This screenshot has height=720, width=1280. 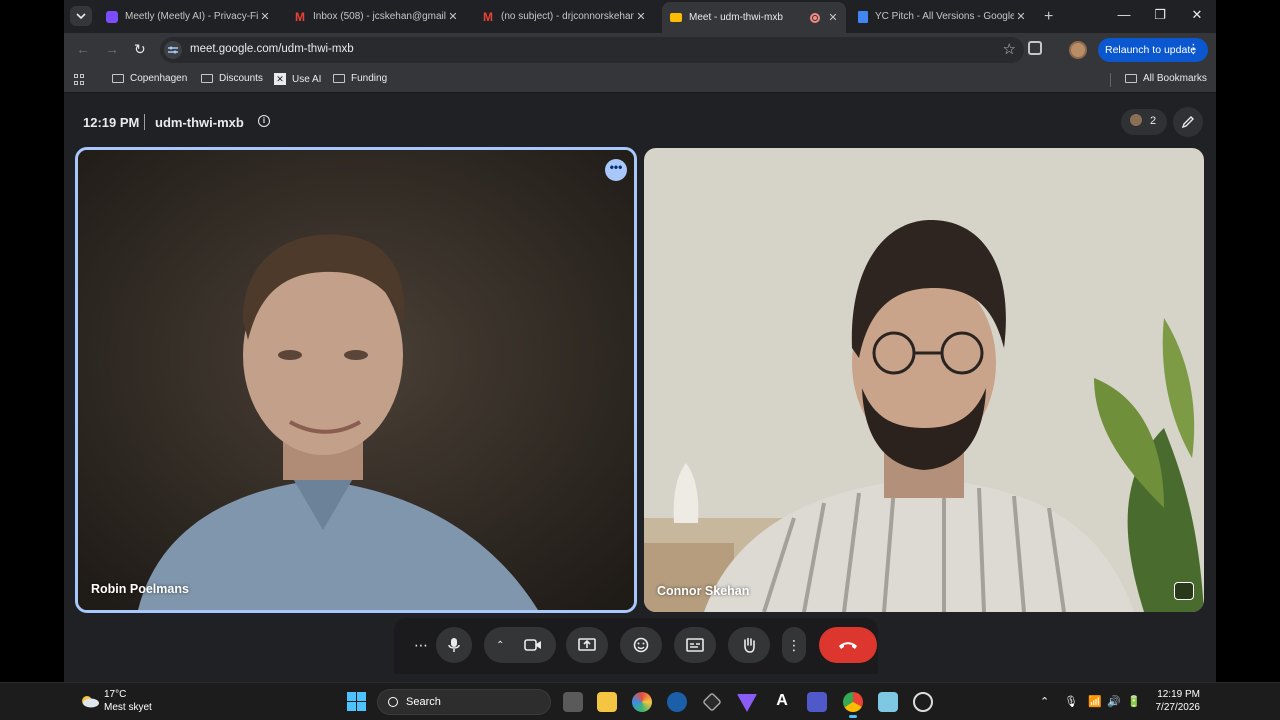 What do you see at coordinates (815, 17) in the screenshot?
I see `recording-icon` at bounding box center [815, 17].